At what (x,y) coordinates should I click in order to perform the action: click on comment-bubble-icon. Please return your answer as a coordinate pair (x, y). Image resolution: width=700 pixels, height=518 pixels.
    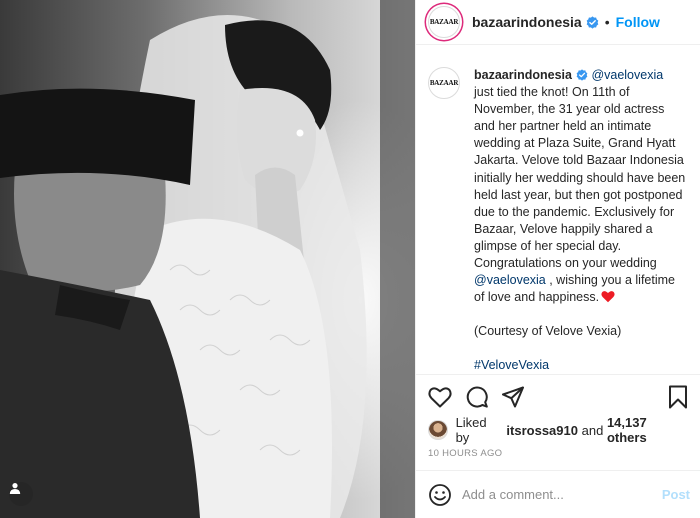
    Looking at the image, I should click on (477, 397).